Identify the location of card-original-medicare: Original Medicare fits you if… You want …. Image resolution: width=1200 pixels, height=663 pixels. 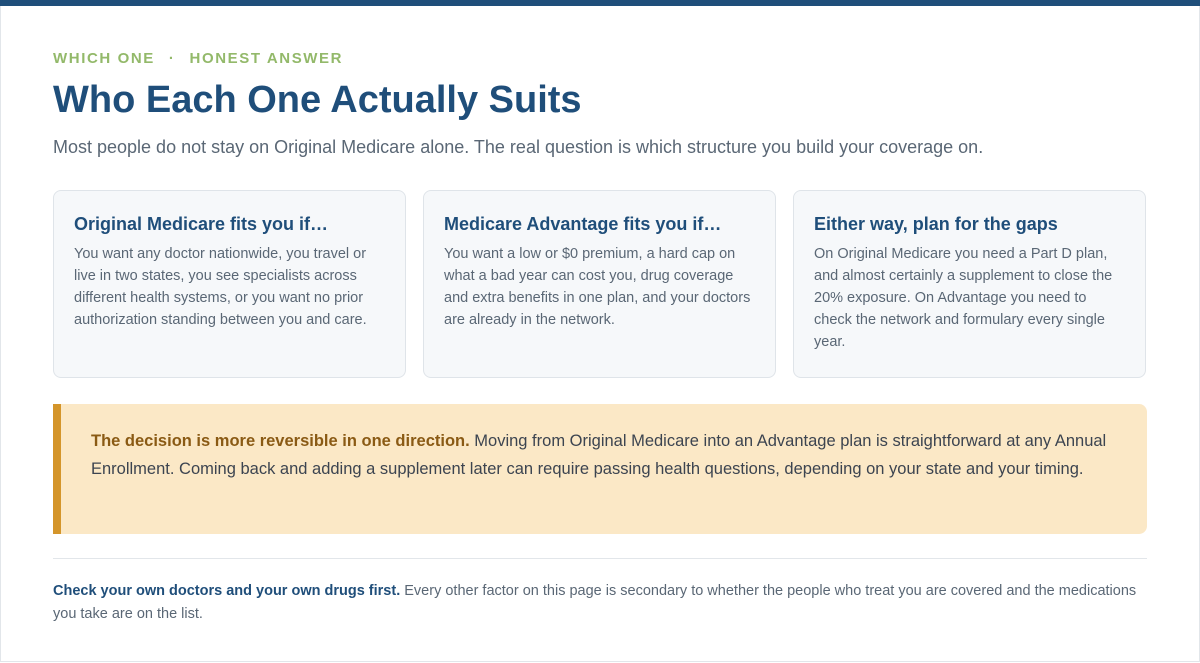
(229, 284).